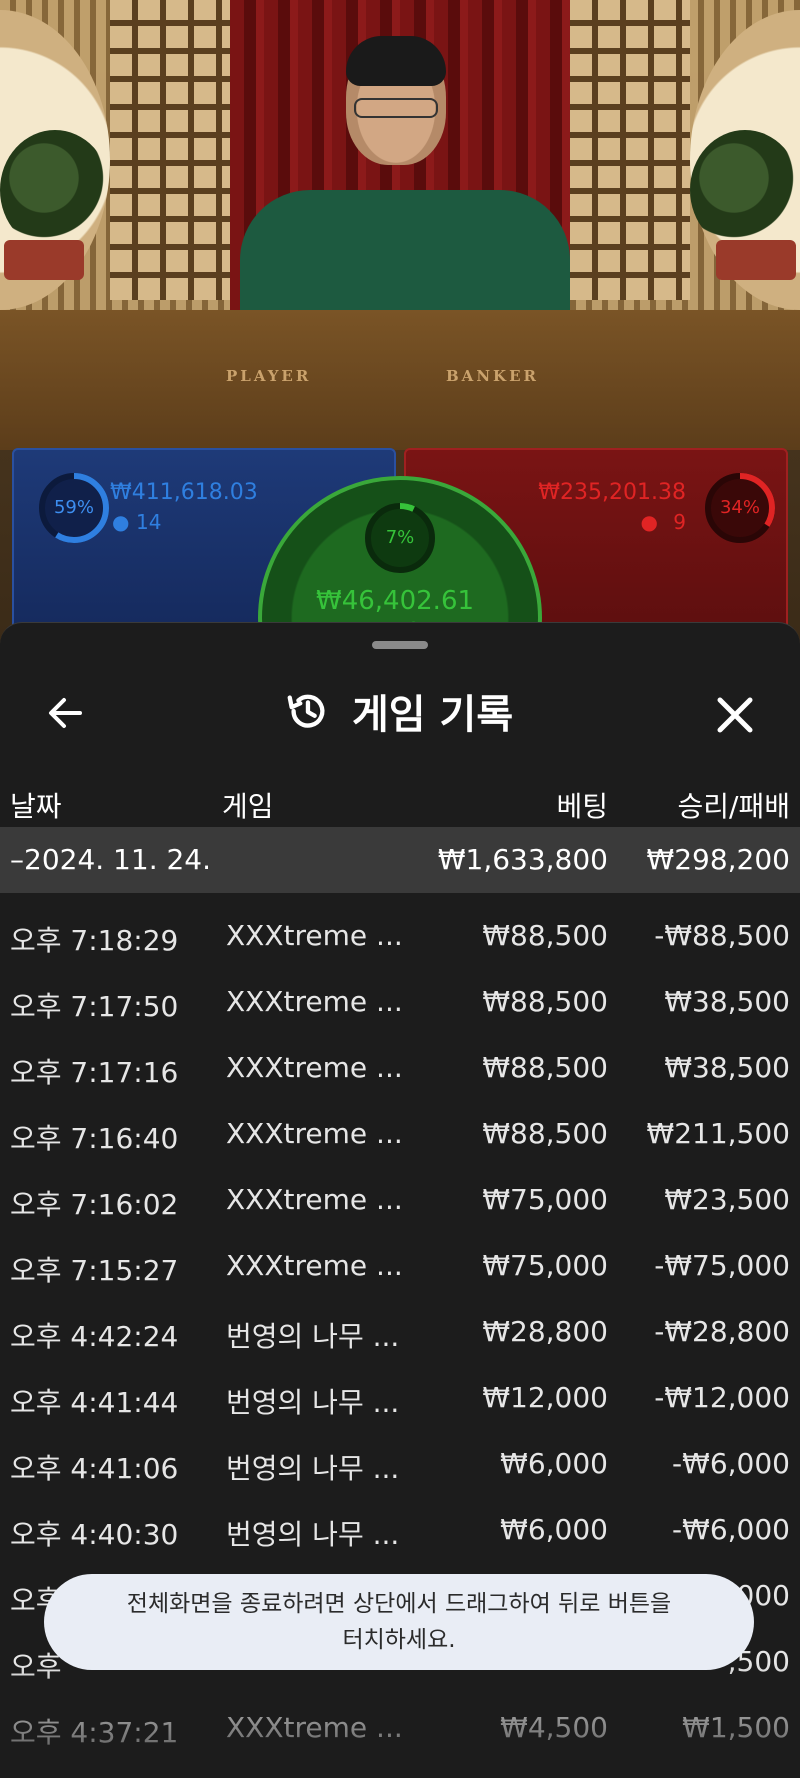 The image size is (800, 1778). I want to click on banker-user-icon: ●, so click(649, 522).